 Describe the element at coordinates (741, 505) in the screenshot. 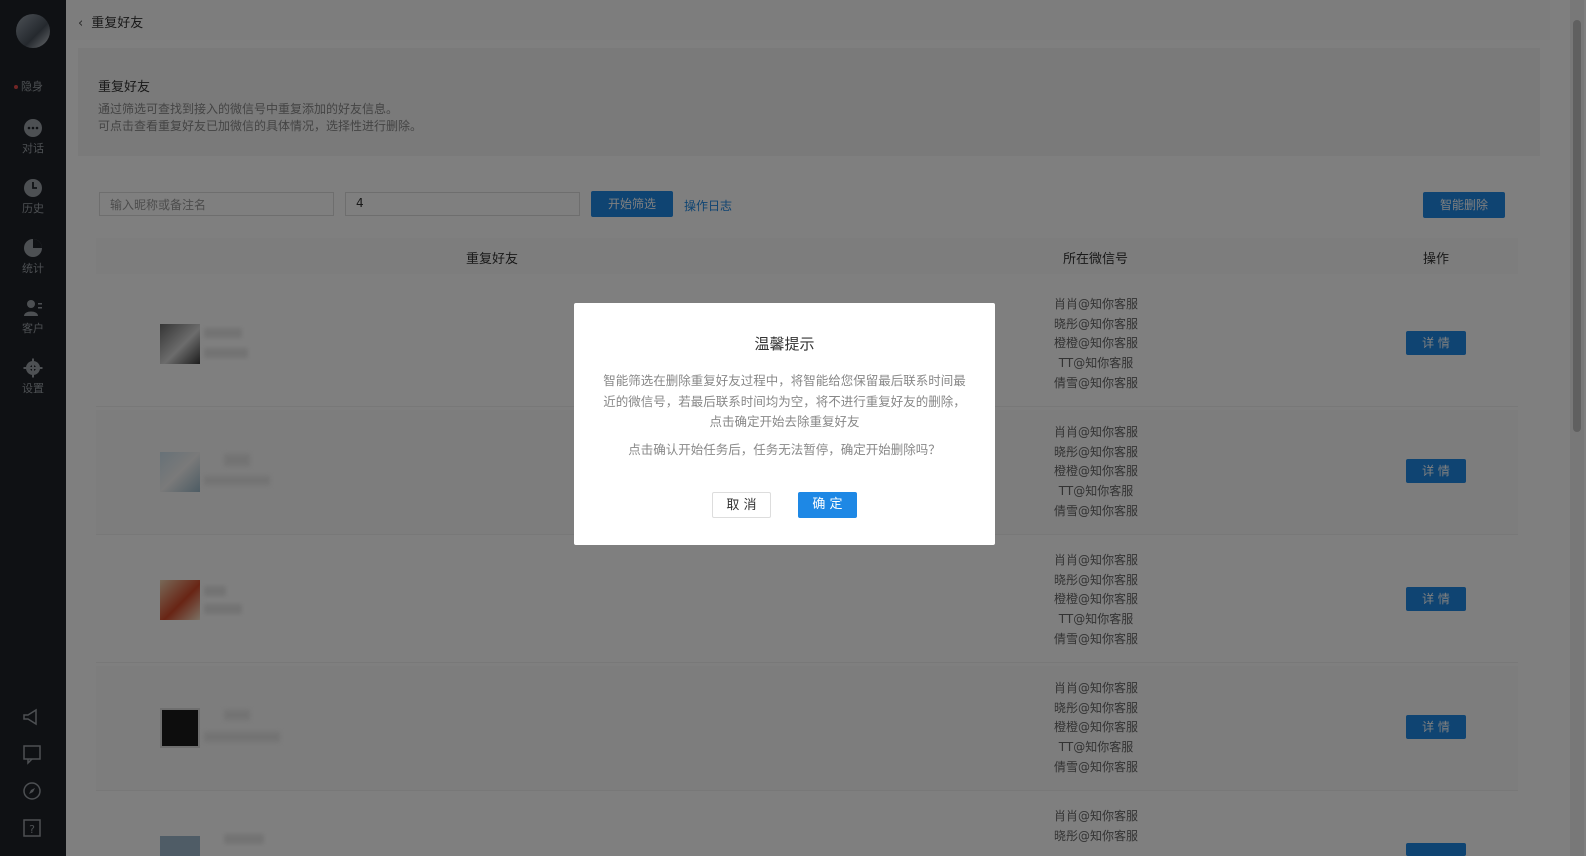

I see `cancel-button: 取 消` at that location.